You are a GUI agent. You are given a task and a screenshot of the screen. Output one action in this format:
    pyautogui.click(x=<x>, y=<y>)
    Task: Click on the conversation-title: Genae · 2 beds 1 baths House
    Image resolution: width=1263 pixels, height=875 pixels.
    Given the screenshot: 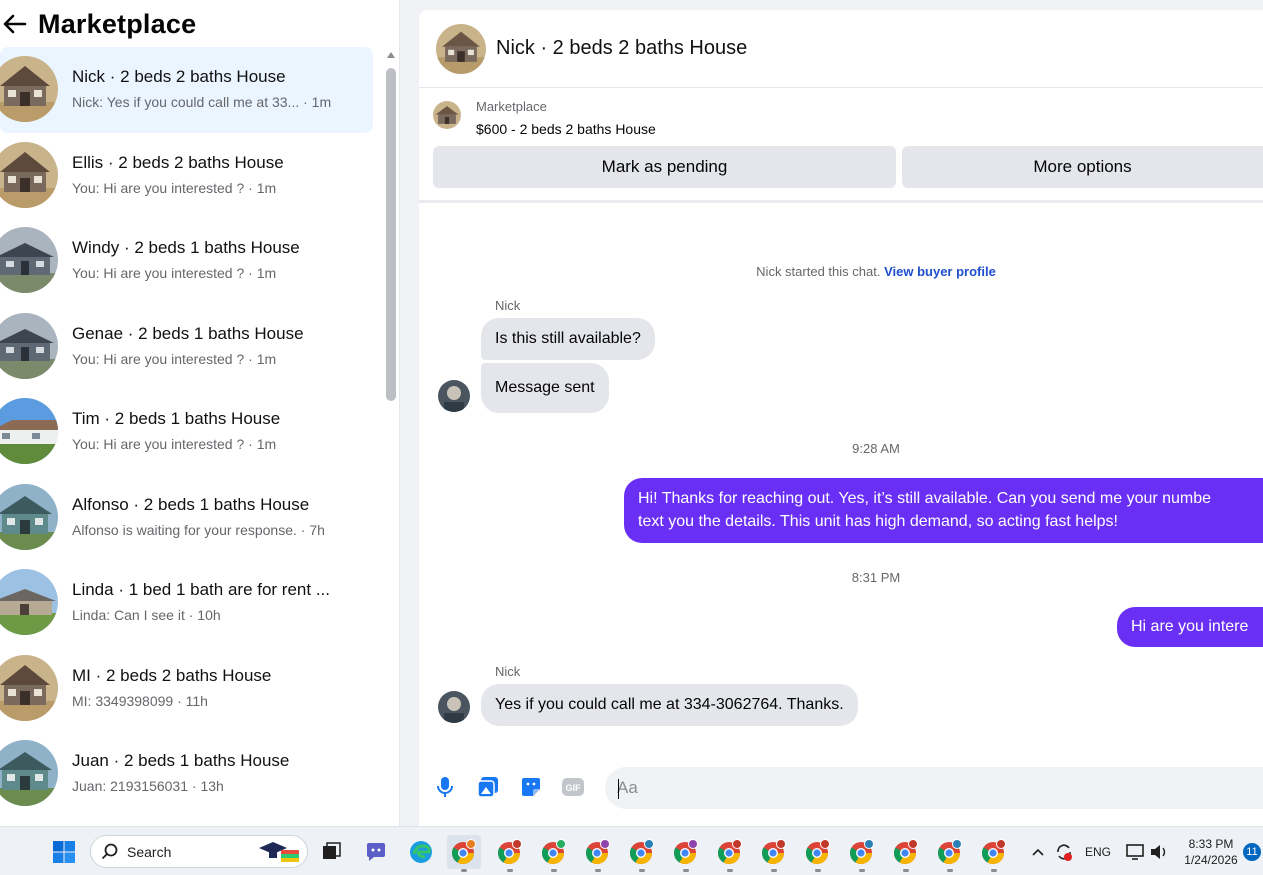 What is the action you would take?
    pyautogui.click(x=188, y=333)
    